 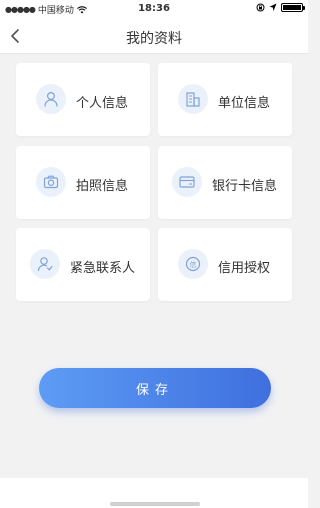 I want to click on card-company-info: 单位信息, so click(x=225, y=99).